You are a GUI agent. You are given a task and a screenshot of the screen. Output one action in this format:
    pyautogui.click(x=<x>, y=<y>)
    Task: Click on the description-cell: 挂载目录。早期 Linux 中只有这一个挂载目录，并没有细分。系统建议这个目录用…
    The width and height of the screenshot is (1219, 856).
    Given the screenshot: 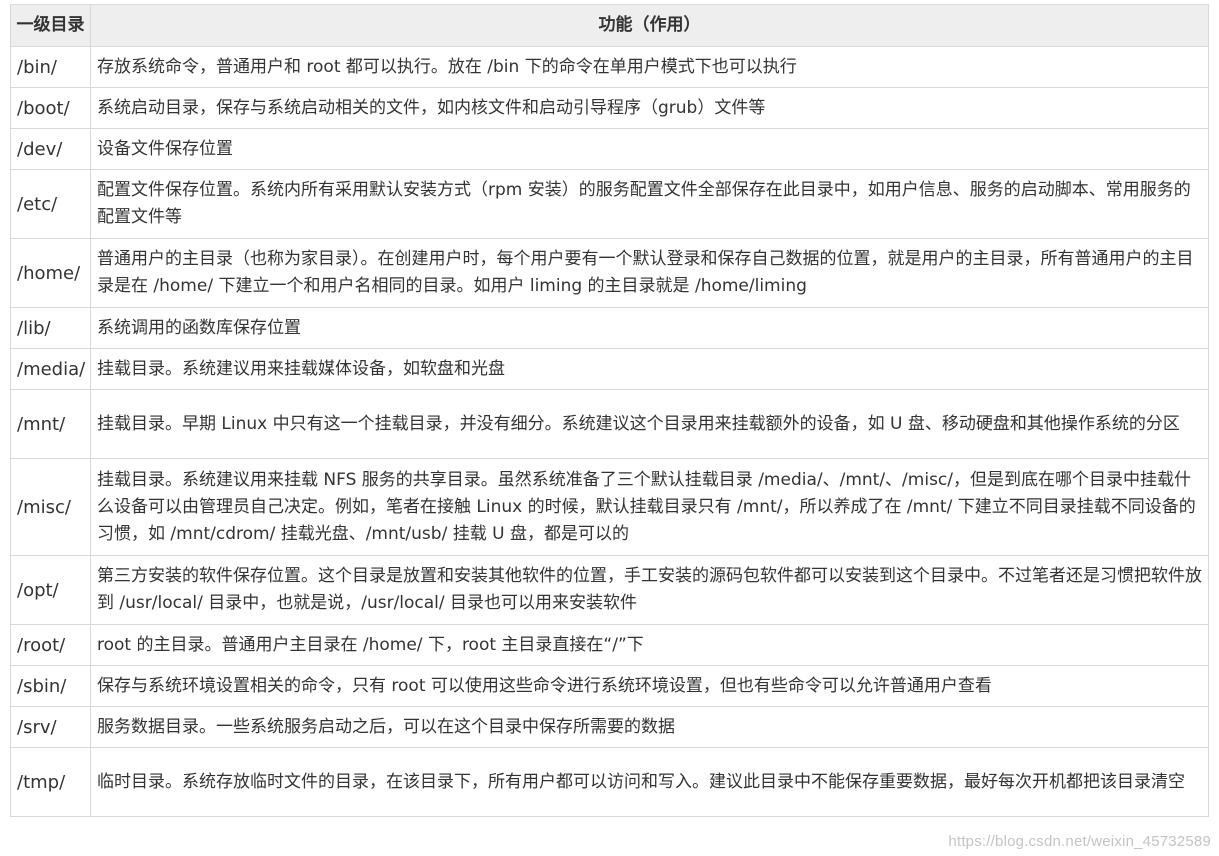 What is the action you would take?
    pyautogui.click(x=649, y=424)
    